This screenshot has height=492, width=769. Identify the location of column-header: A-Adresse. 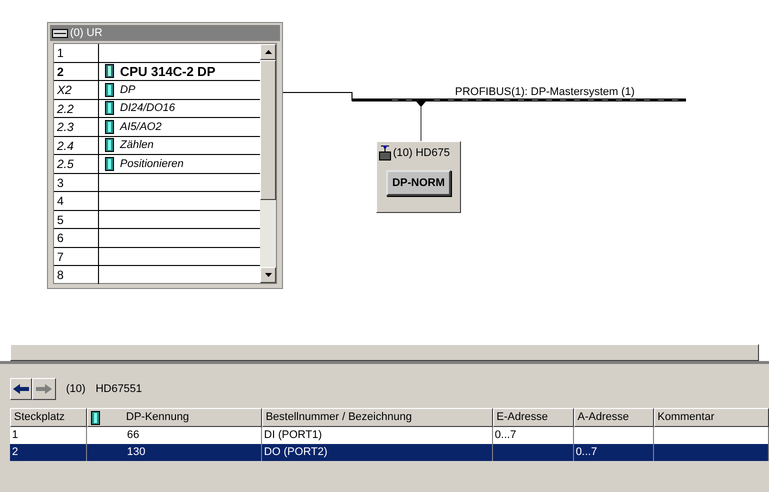
(614, 417).